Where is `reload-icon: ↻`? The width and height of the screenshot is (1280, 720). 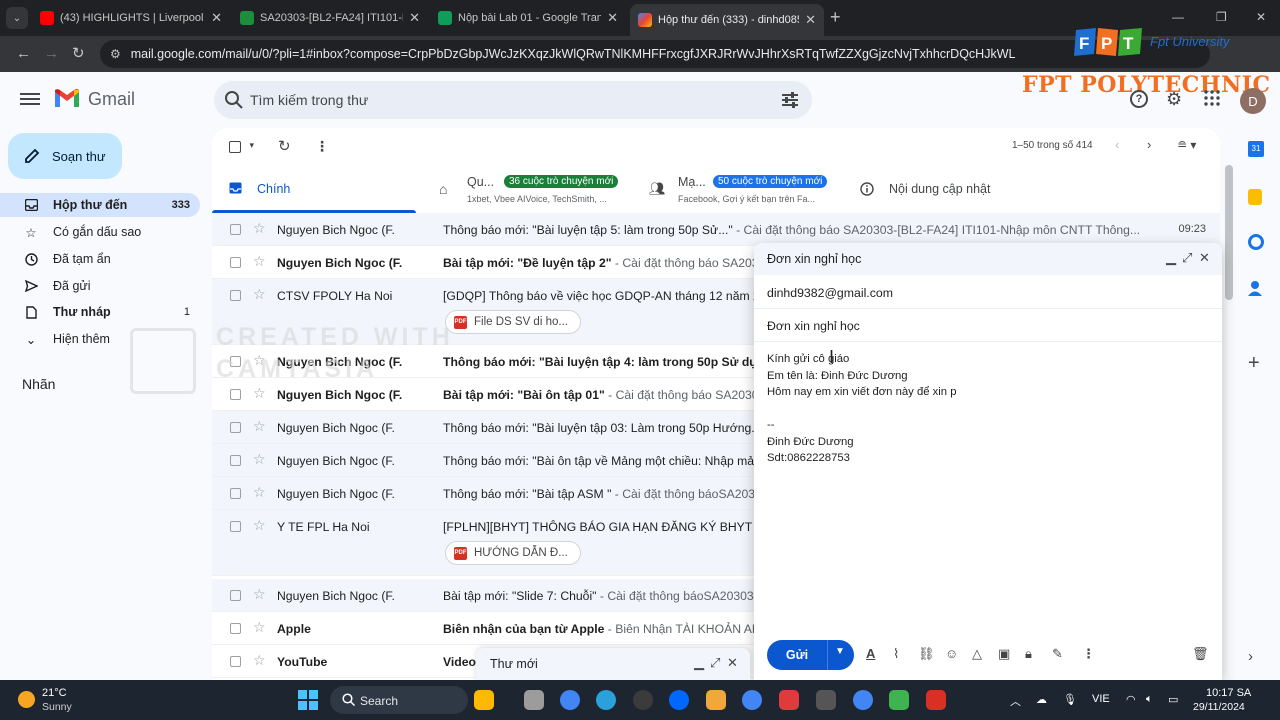 reload-icon: ↻ is located at coordinates (78, 54).